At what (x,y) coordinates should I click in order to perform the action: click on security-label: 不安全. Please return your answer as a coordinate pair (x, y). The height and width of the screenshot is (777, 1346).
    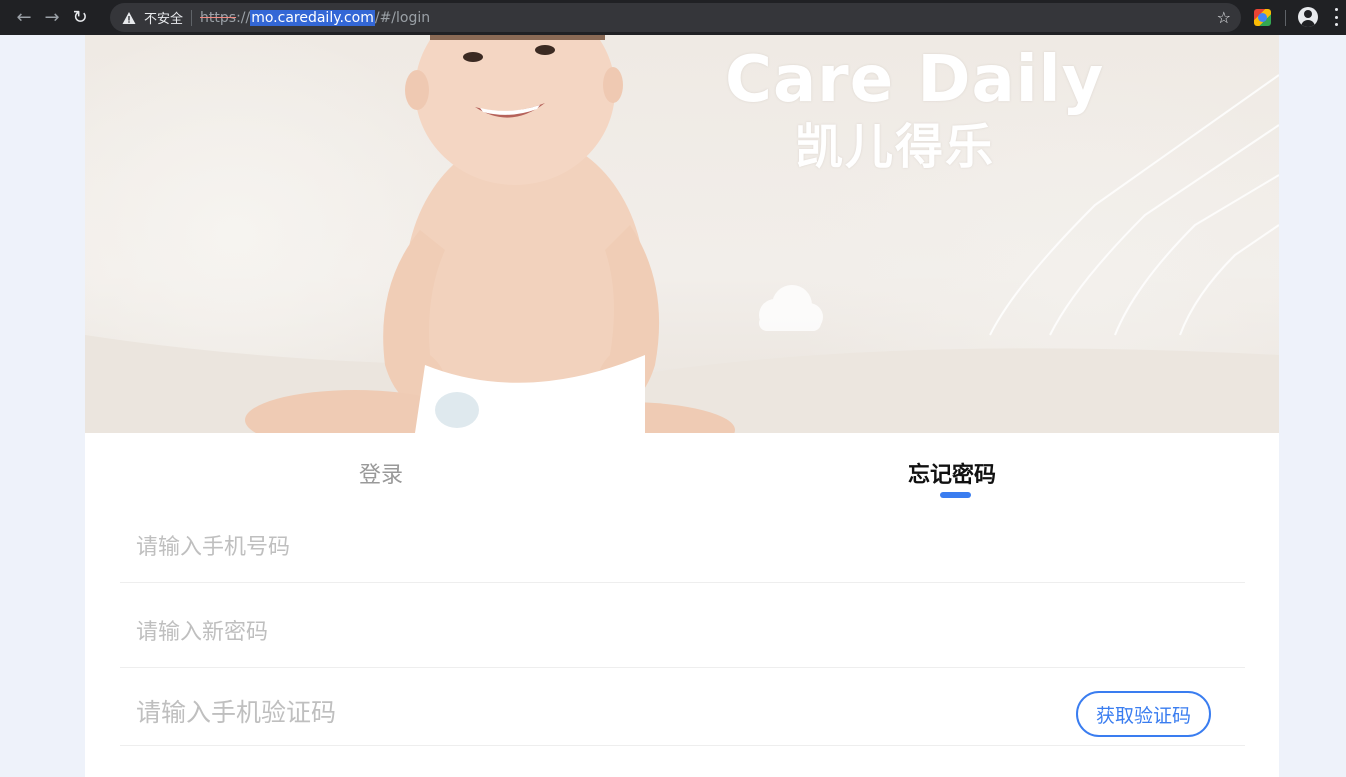
    Looking at the image, I should click on (163, 17).